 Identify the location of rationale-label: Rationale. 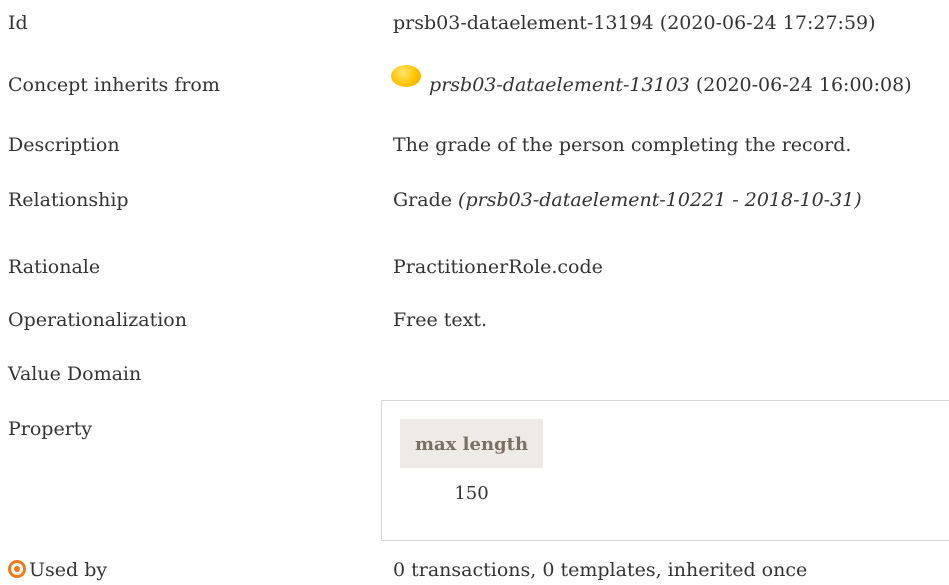
(54, 267).